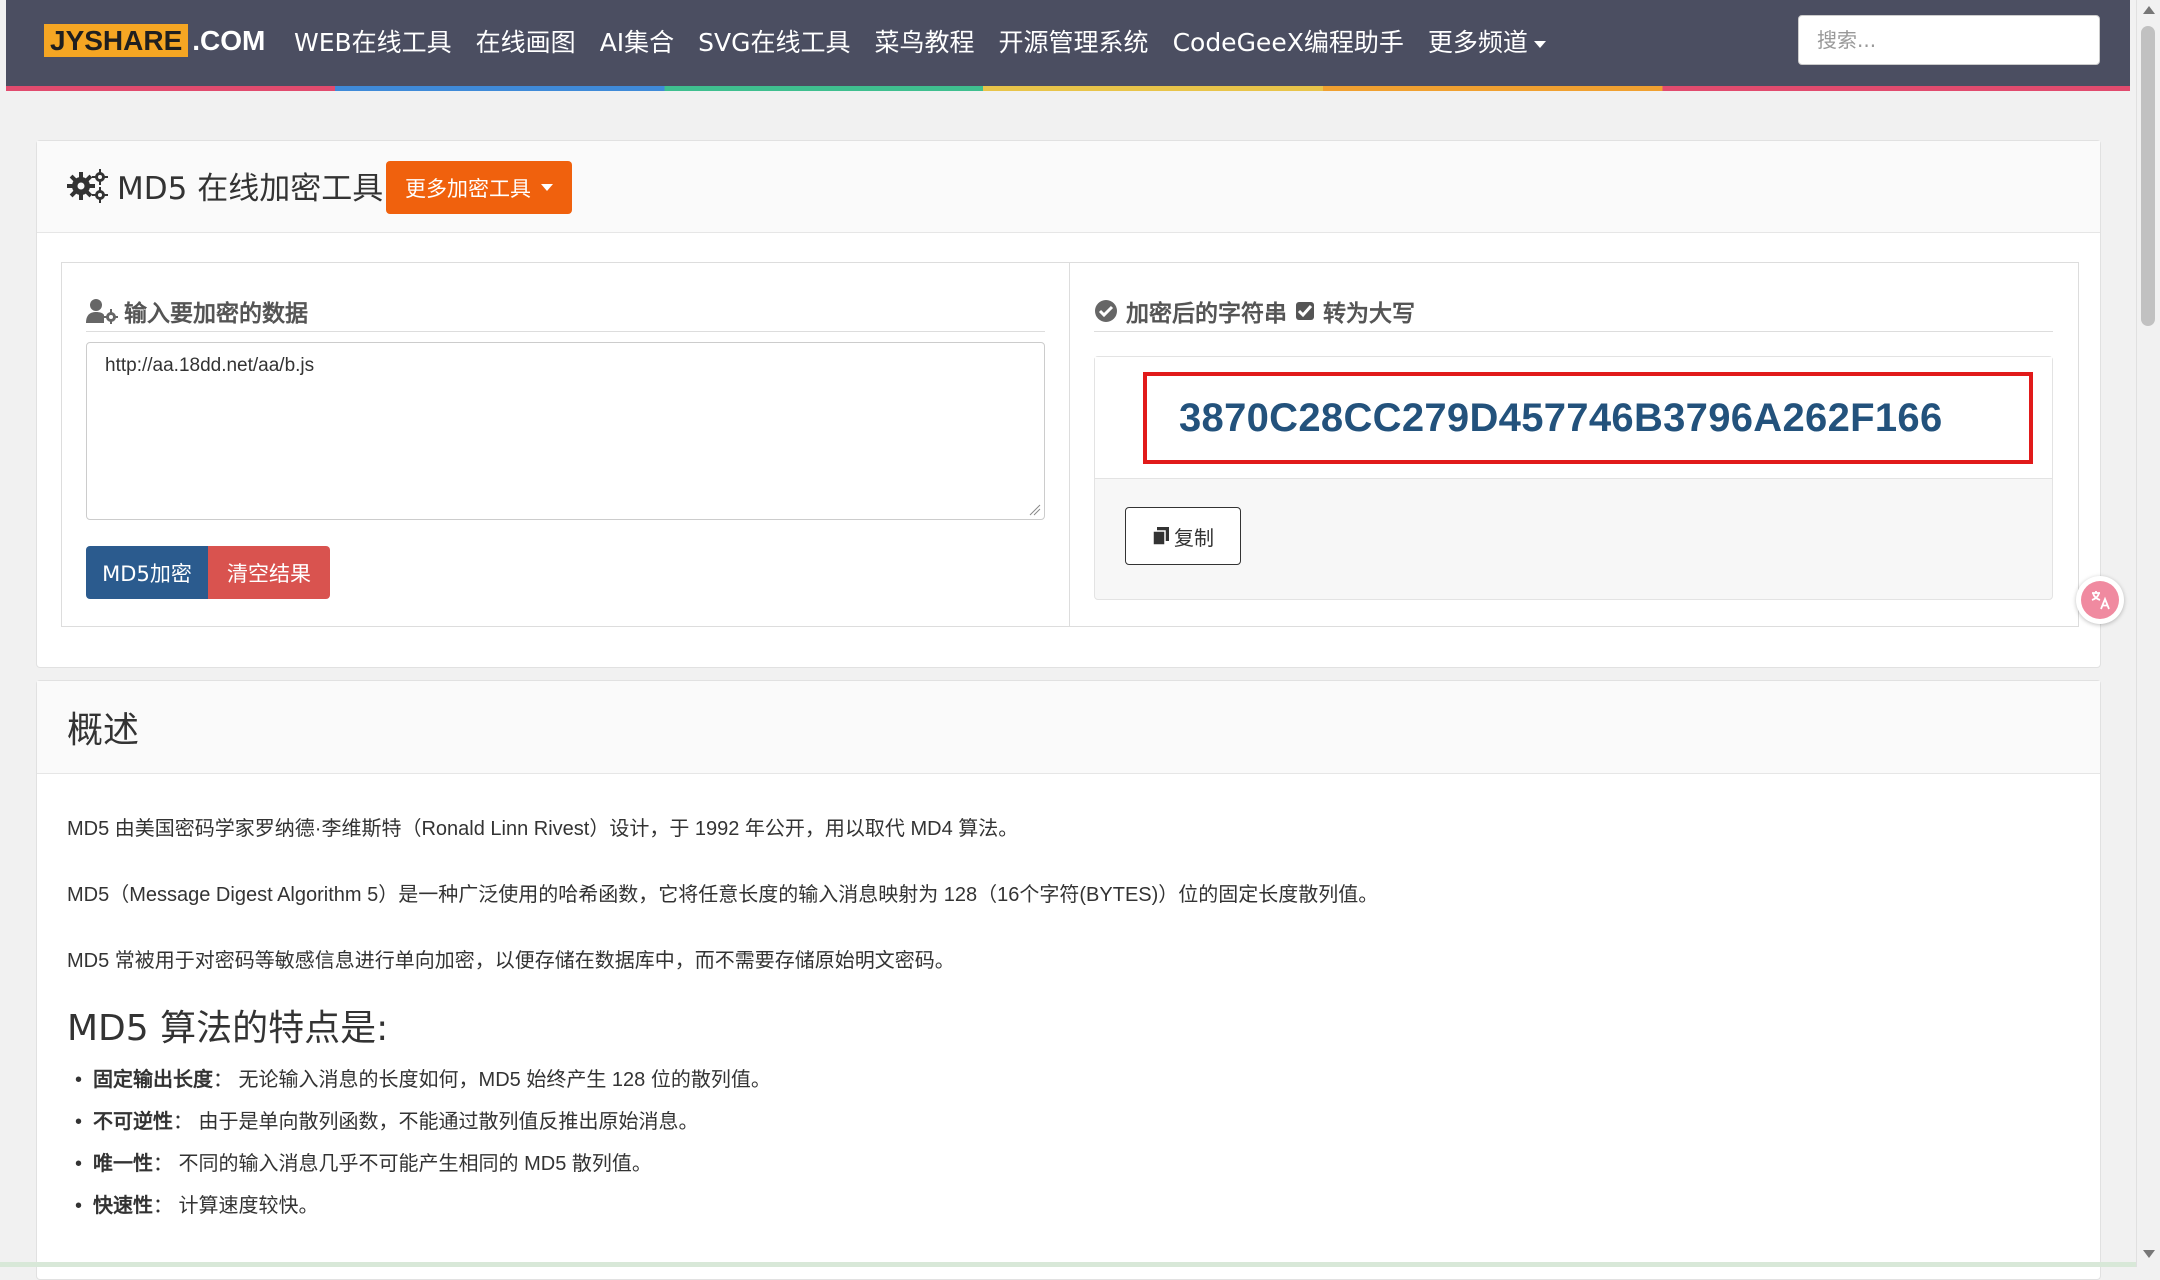 Image resolution: width=2160 pixels, height=1280 pixels. What do you see at coordinates (269, 572) in the screenshot?
I see `clear-result-button: 清空结果` at bounding box center [269, 572].